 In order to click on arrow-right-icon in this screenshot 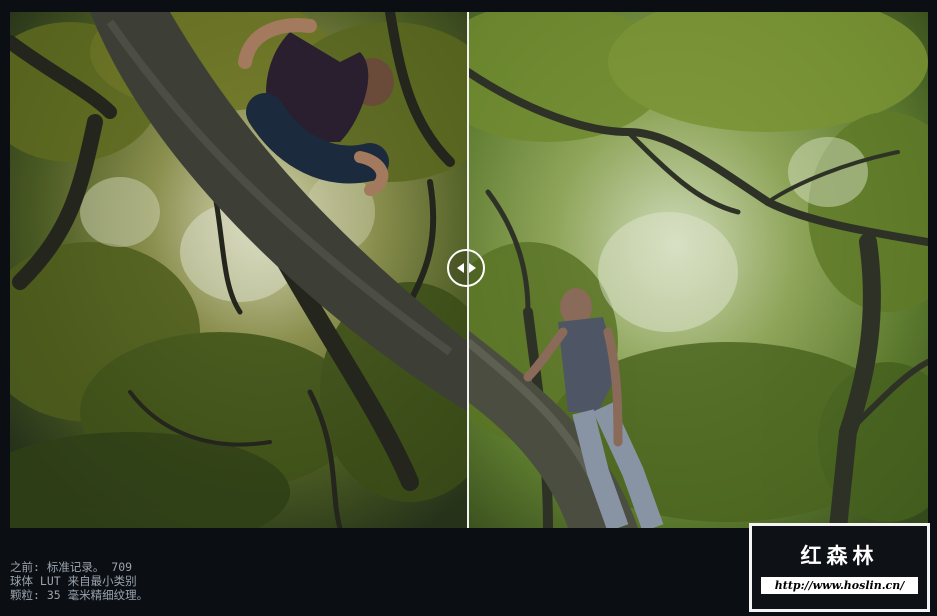, I will do `click(472, 268)`.